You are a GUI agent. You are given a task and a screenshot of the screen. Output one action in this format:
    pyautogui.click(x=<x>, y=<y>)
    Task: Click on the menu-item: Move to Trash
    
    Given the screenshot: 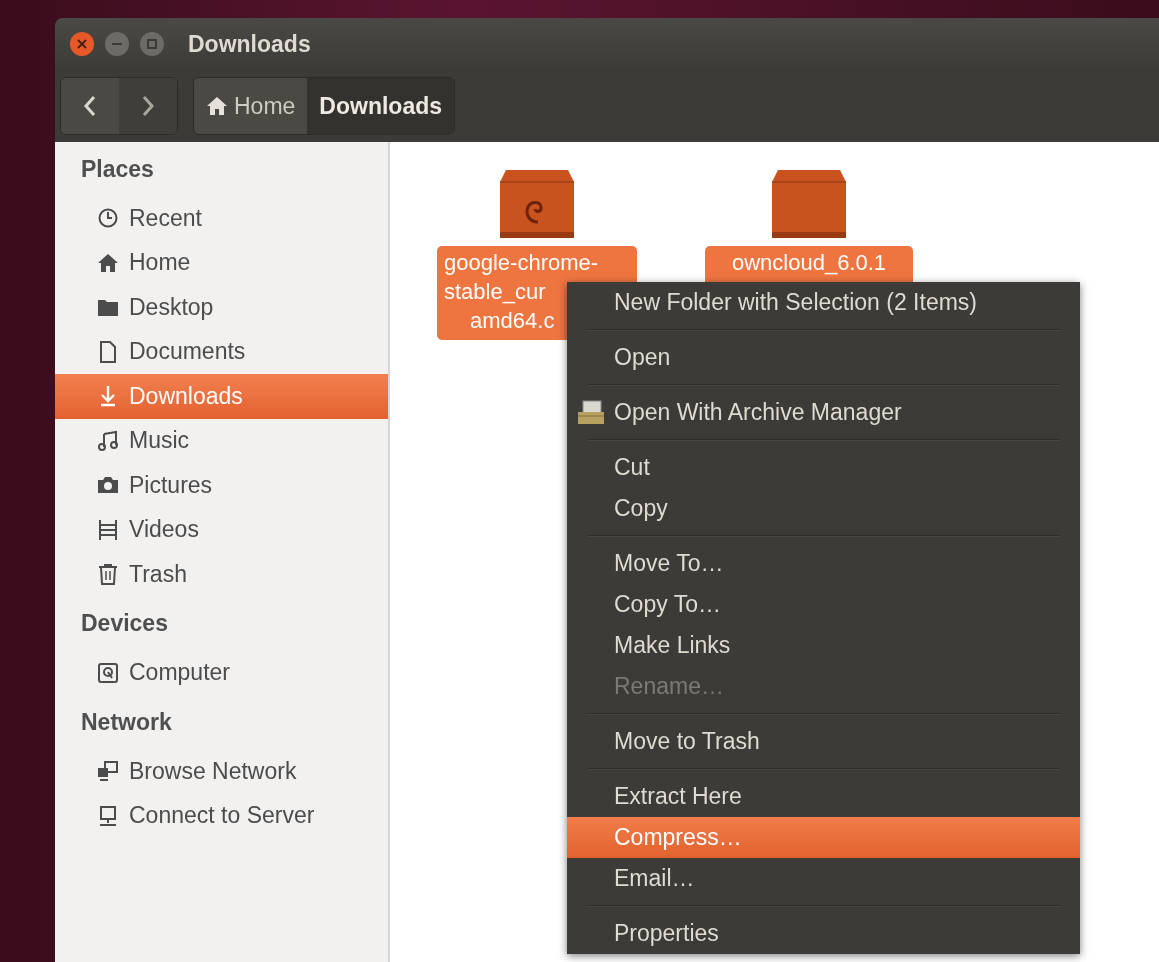 What is the action you would take?
    pyautogui.click(x=823, y=741)
    